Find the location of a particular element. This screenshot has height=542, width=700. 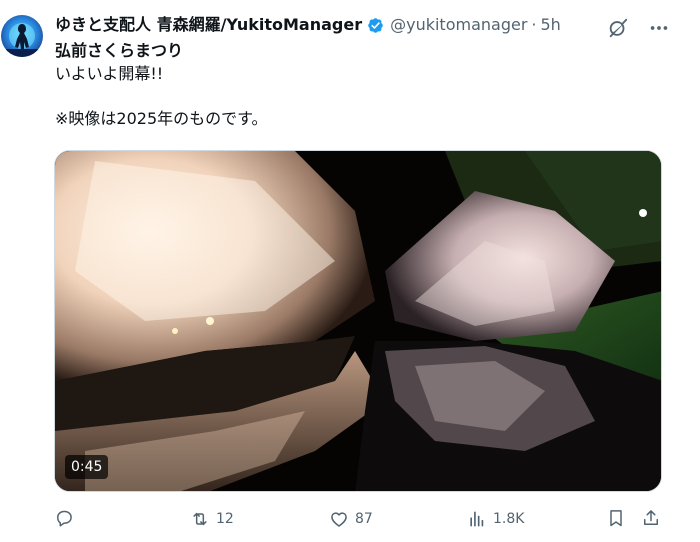

like-icon is located at coordinates (339, 519).